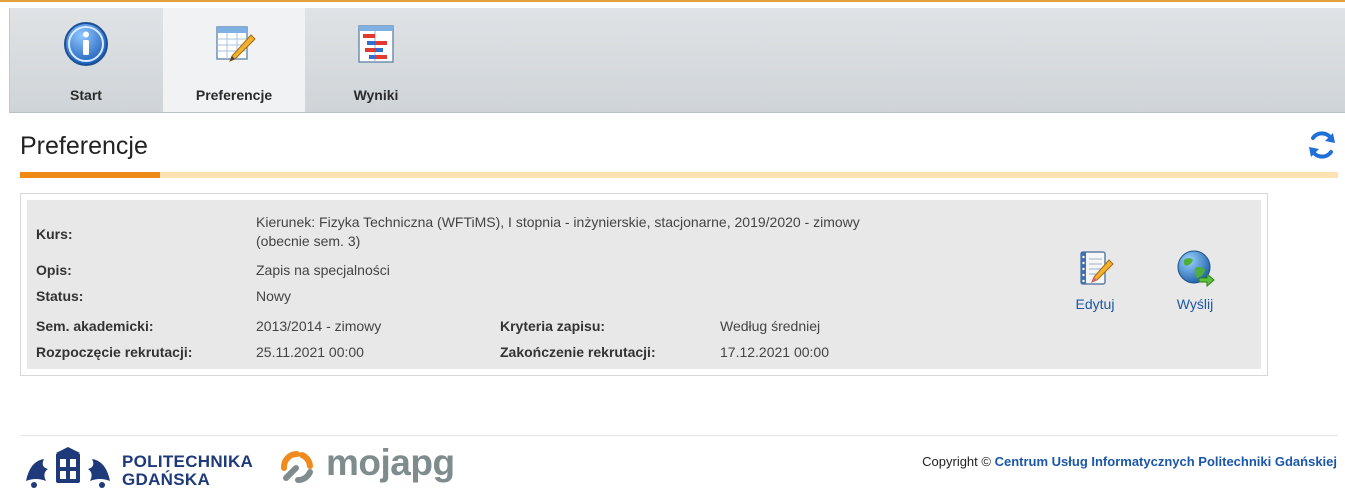 The width and height of the screenshot is (1345, 500). I want to click on edit-notepad-icon, so click(1097, 268).